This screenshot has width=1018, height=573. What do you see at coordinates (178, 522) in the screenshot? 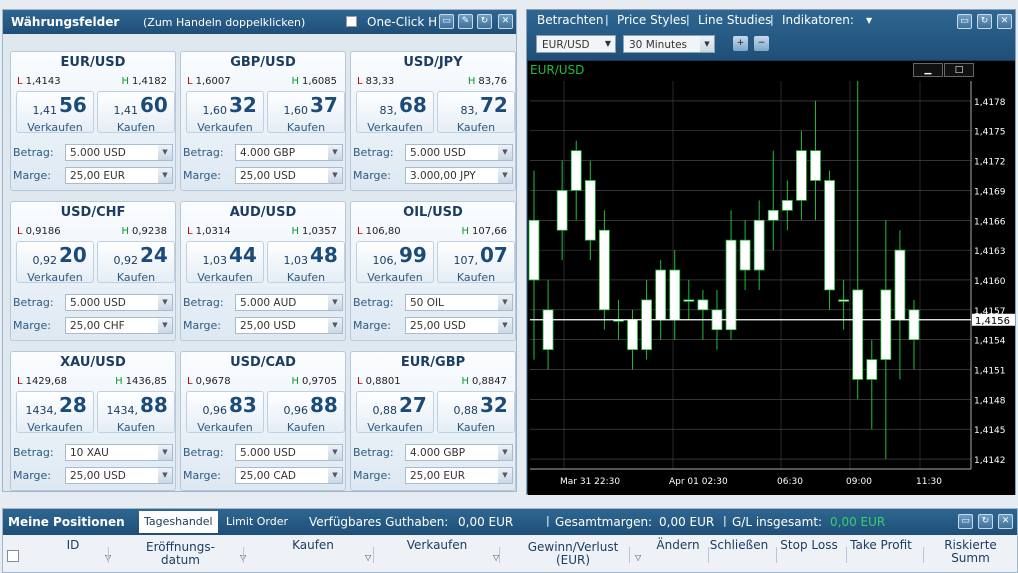
I see `tab-day-trade: Tageshandel` at bounding box center [178, 522].